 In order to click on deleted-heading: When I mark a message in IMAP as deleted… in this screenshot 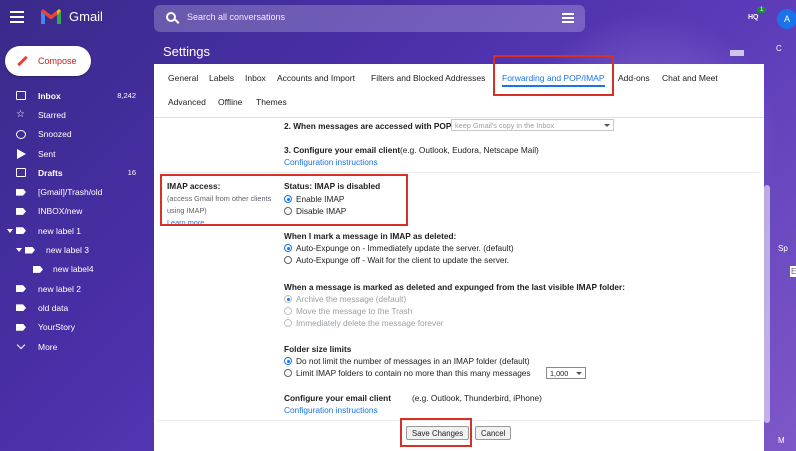, I will do `click(370, 236)`.